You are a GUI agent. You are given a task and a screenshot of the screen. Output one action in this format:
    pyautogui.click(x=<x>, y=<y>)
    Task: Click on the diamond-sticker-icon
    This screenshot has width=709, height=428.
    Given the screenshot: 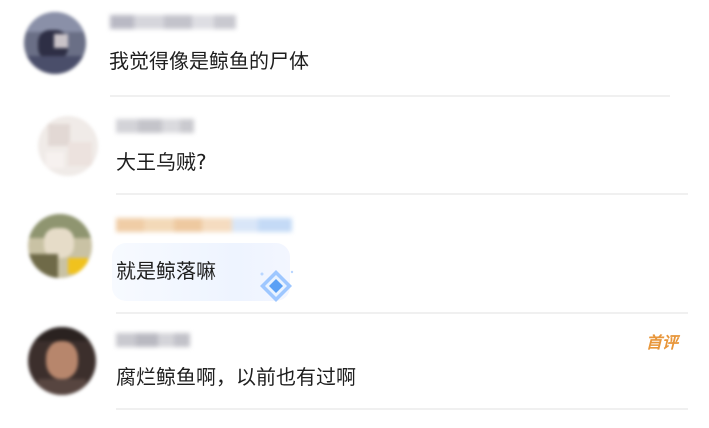 What is the action you would take?
    pyautogui.click(x=277, y=286)
    